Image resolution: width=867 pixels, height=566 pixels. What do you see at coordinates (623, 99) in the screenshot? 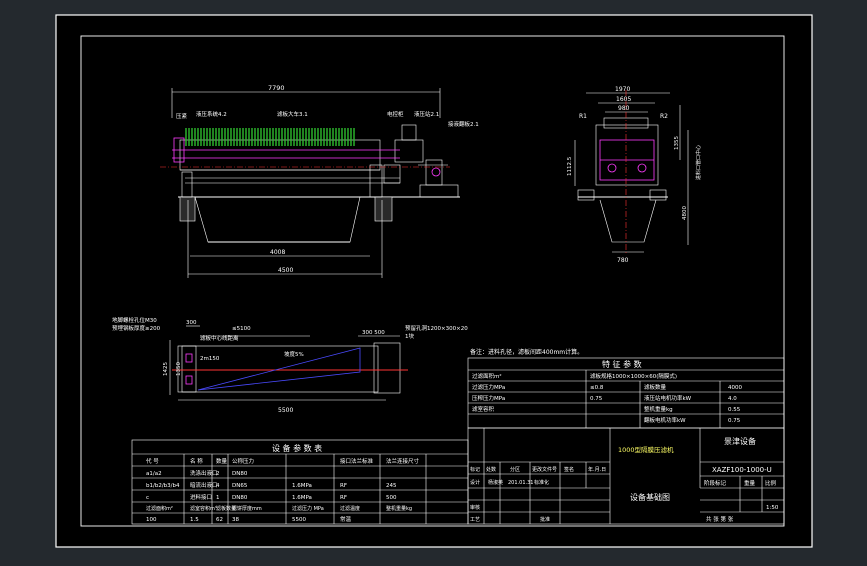
I see `side-dim-2: 1605` at bounding box center [623, 99].